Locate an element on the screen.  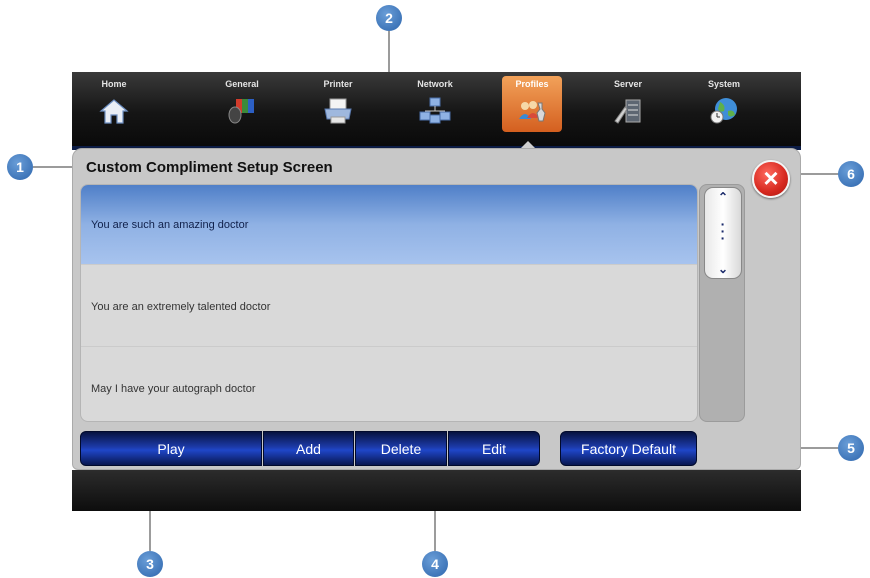
system-globe-icon is located at coordinates (724, 111).